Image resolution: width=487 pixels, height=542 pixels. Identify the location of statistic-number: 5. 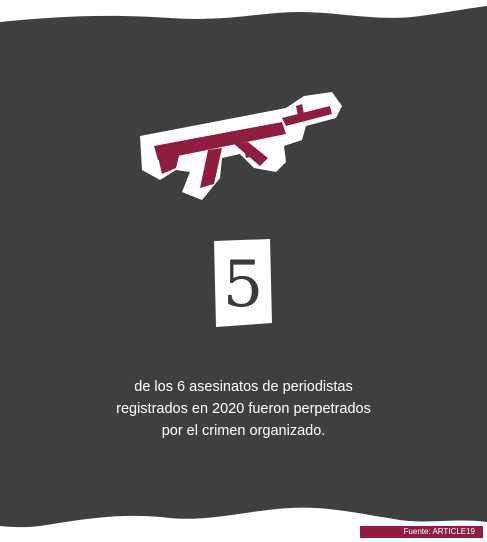
(243, 285).